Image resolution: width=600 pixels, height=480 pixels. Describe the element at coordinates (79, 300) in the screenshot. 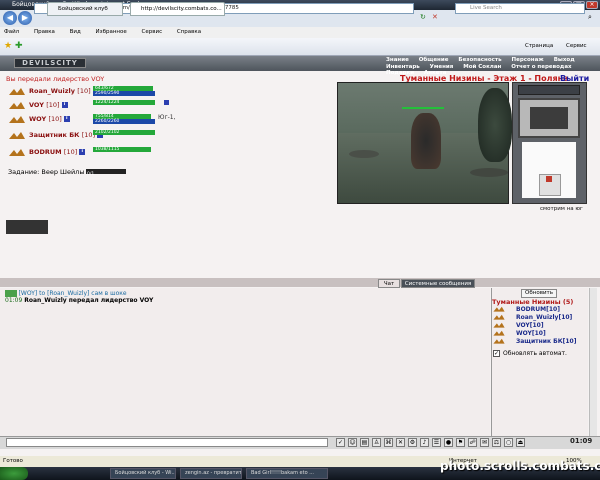

I see `chat-line: 01:09 Roan_Wuizly передал лидерство VOY` at that location.